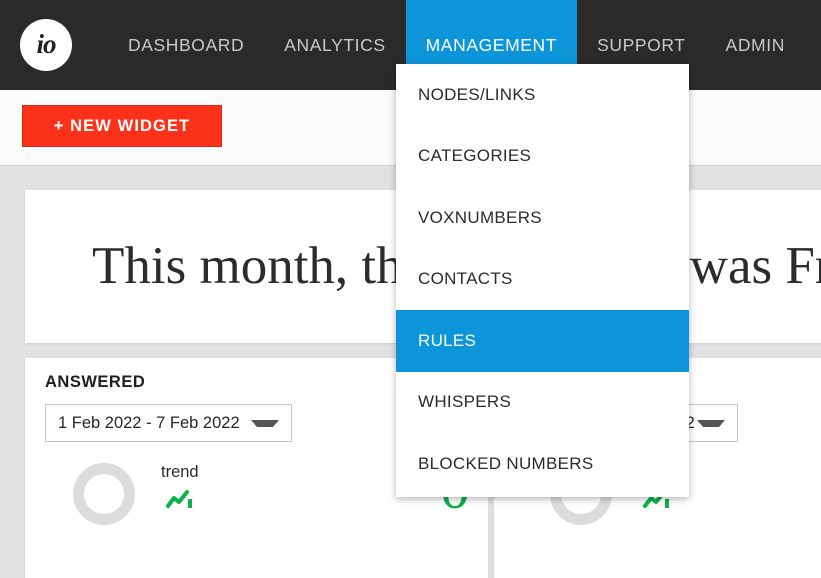  Describe the element at coordinates (542, 95) in the screenshot. I see `menu-item-nodes-links: NODES/LINKS` at that location.